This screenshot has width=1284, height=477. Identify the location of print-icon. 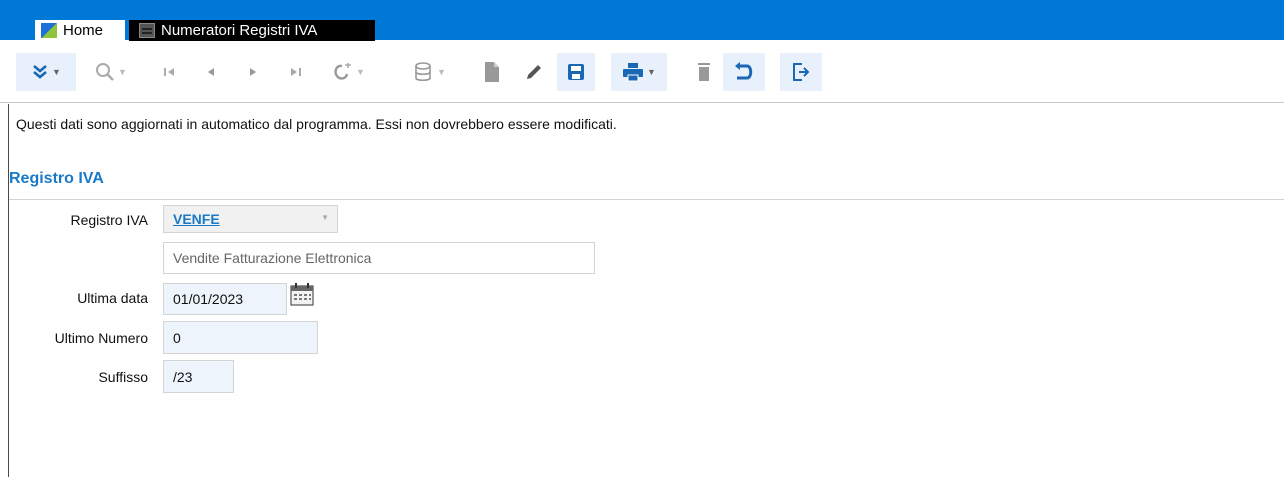
(633, 72).